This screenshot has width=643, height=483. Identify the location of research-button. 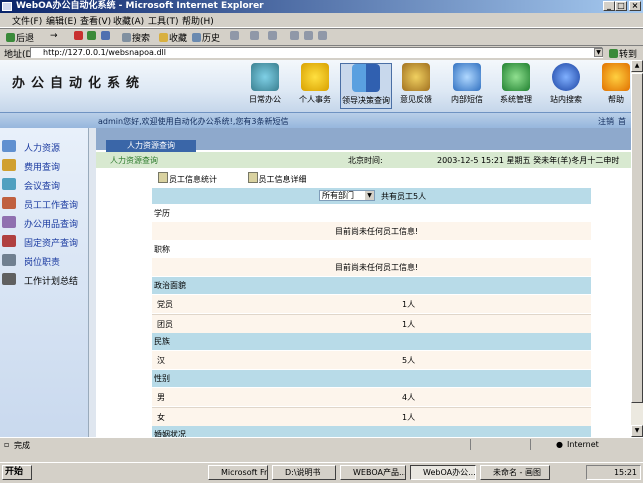
(323, 36).